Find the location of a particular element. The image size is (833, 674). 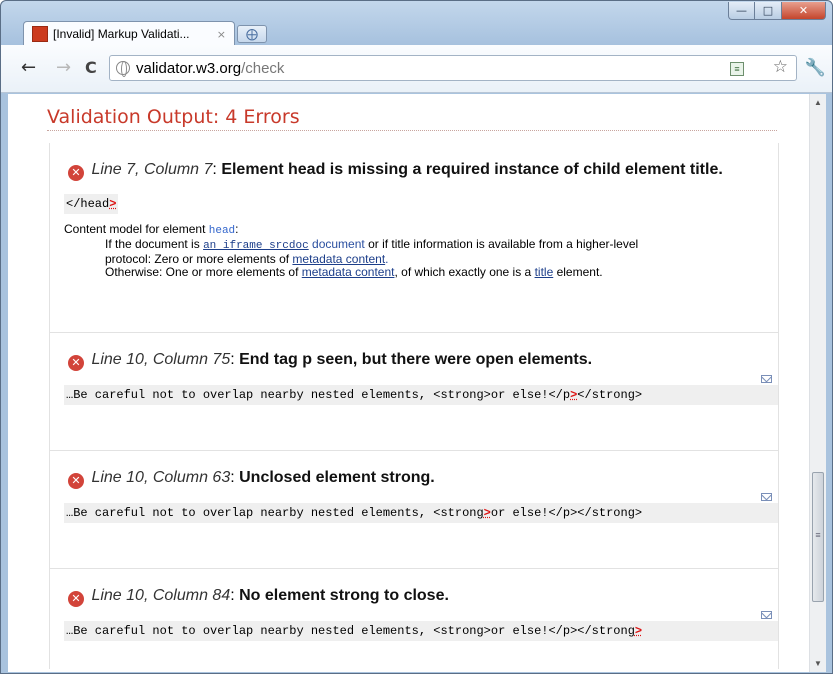

extract-text-after: </strong> is located at coordinates (610, 395).